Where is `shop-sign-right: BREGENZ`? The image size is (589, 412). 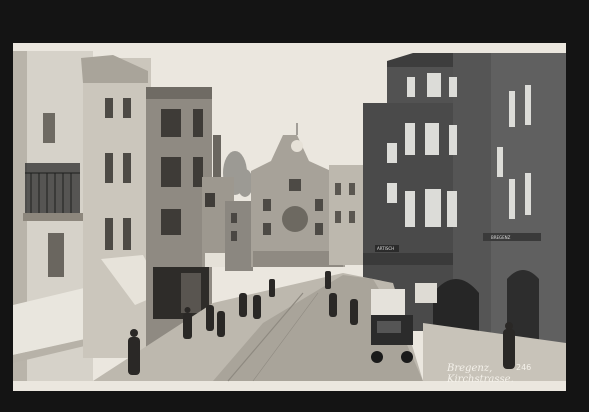 shop-sign-right: BREGENZ is located at coordinates (501, 237).